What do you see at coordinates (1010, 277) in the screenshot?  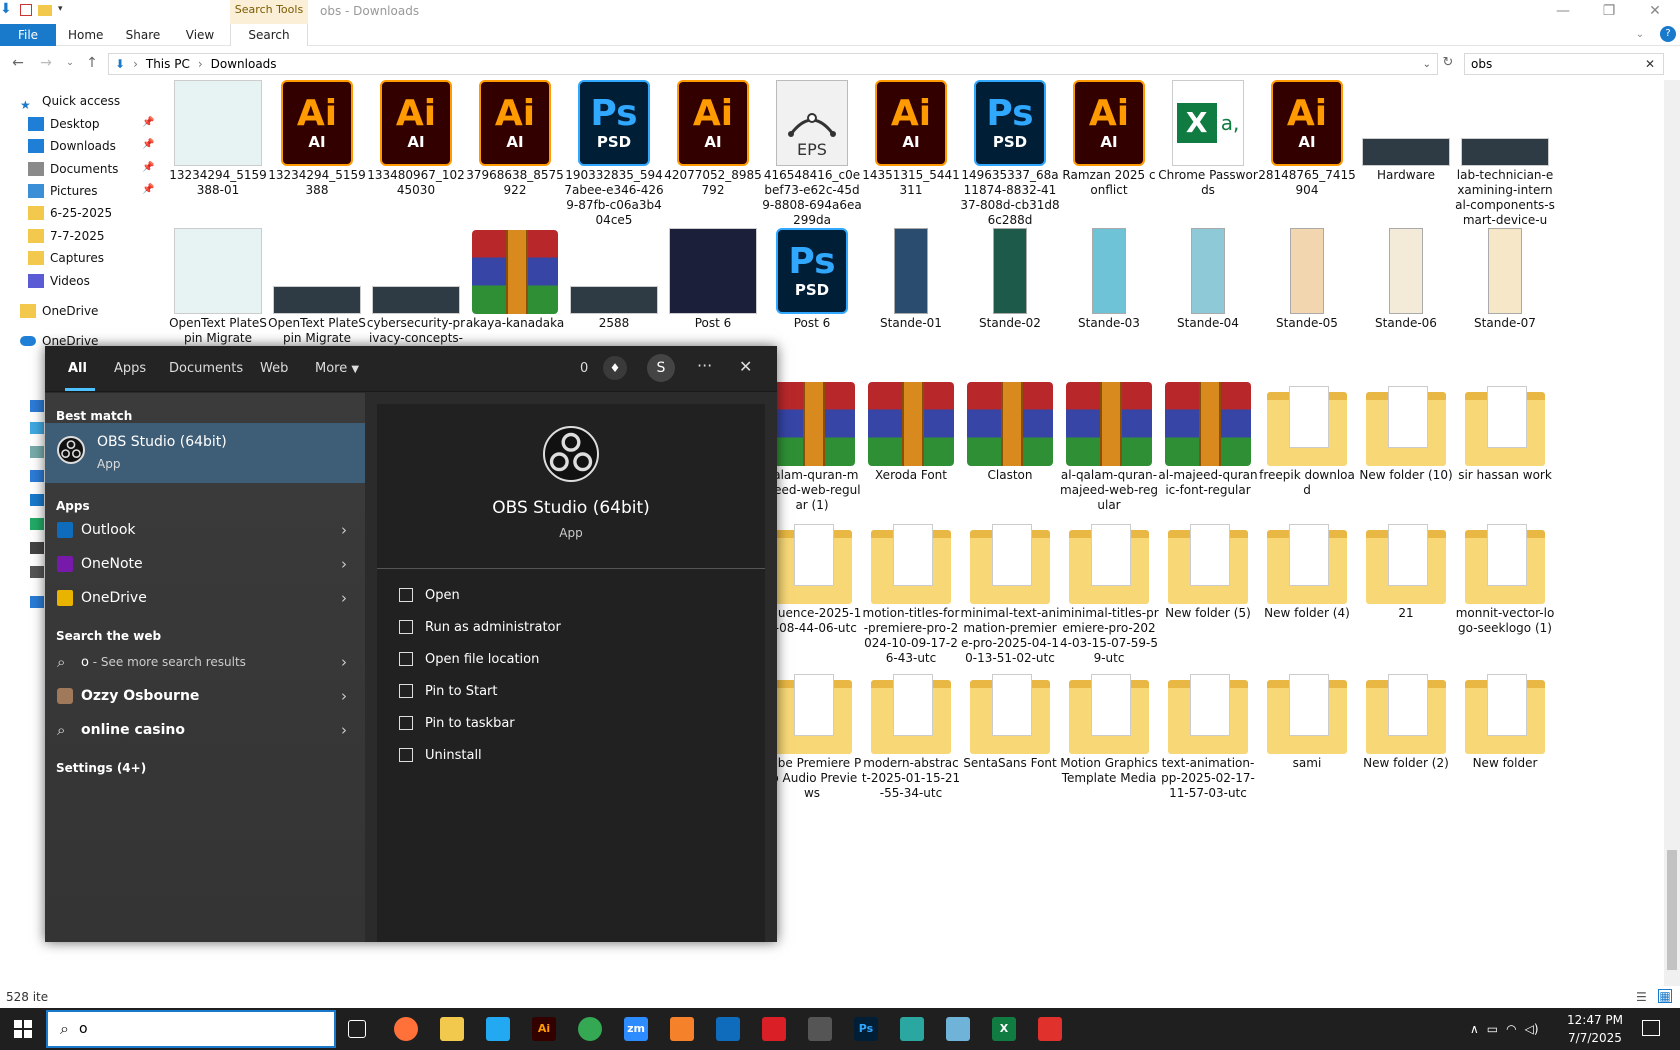 I see `file-item: Stande-02` at bounding box center [1010, 277].